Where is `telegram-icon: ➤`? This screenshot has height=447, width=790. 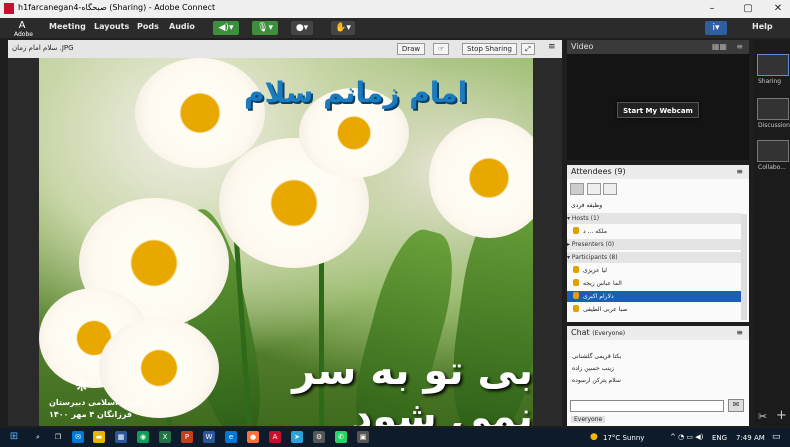
telegram-icon: ➤ is located at coordinates (297, 437).